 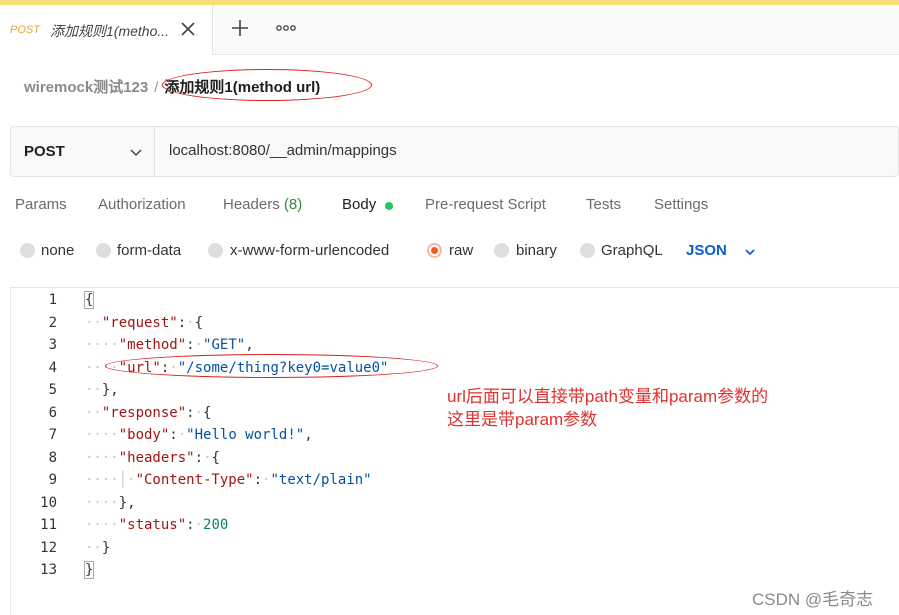 What do you see at coordinates (57, 250) in the screenshot?
I see `radio-none-label: none` at bounding box center [57, 250].